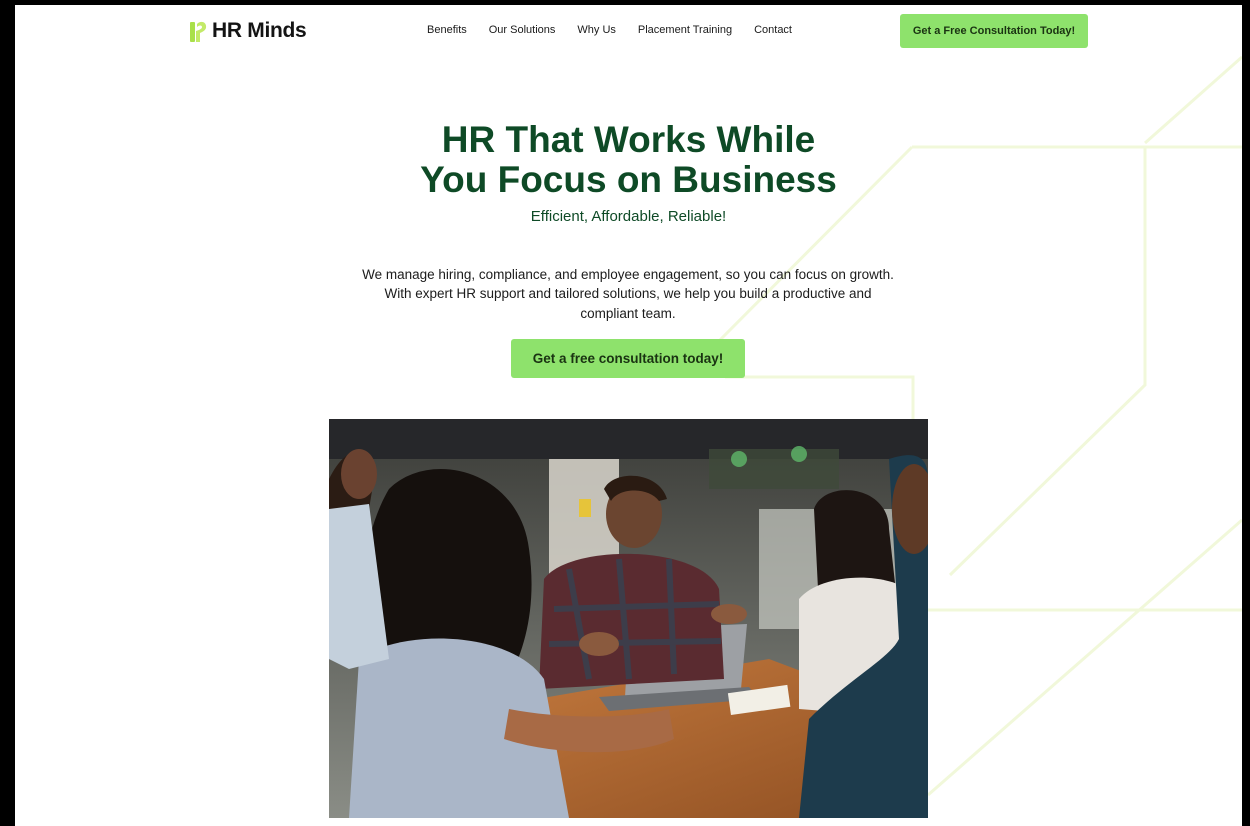 The width and height of the screenshot is (1250, 826). What do you see at coordinates (628, 139) in the screenshot?
I see `hero-title-line-1: HR That Works While` at bounding box center [628, 139].